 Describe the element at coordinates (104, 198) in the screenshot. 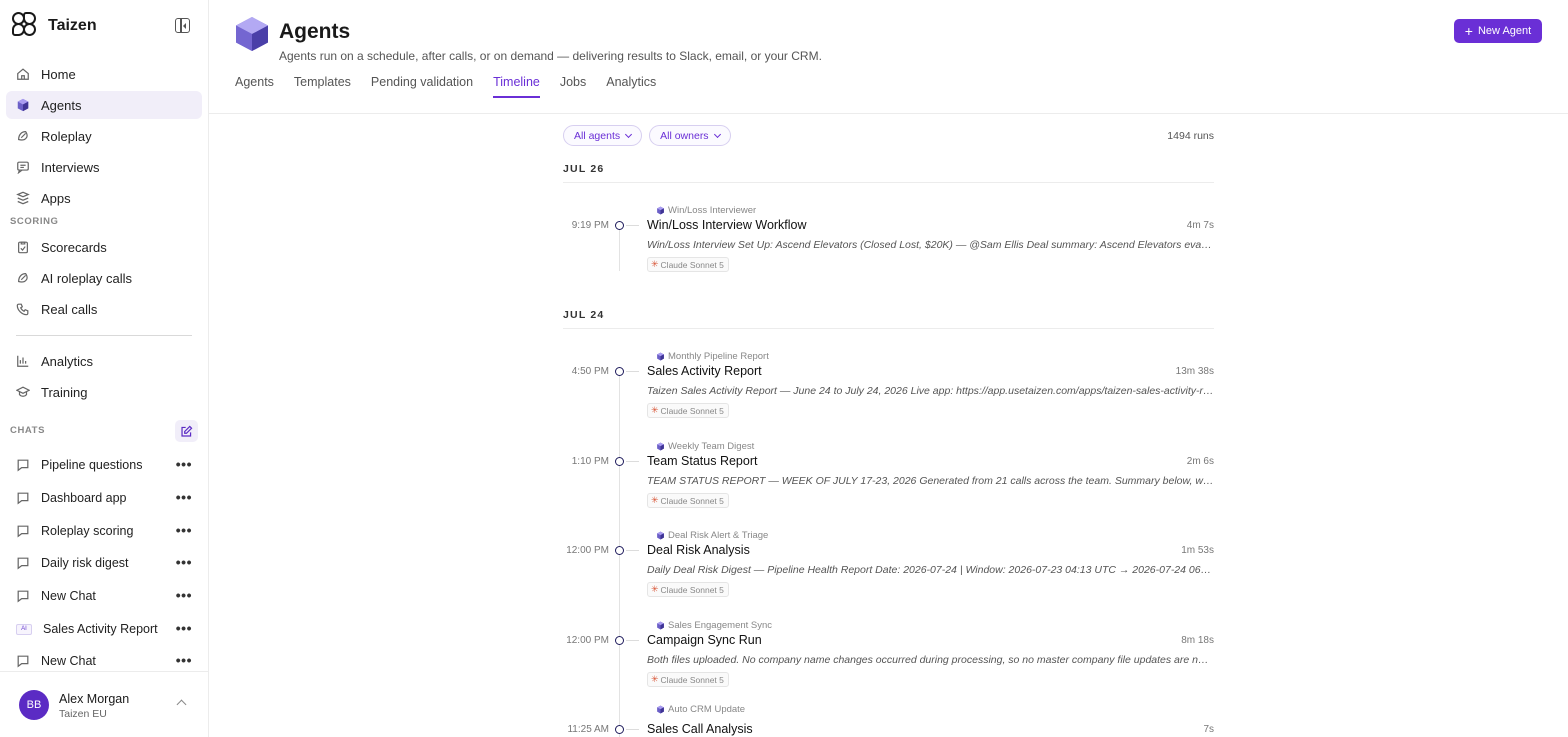

I see `sidebar-item-apps: Apps` at that location.